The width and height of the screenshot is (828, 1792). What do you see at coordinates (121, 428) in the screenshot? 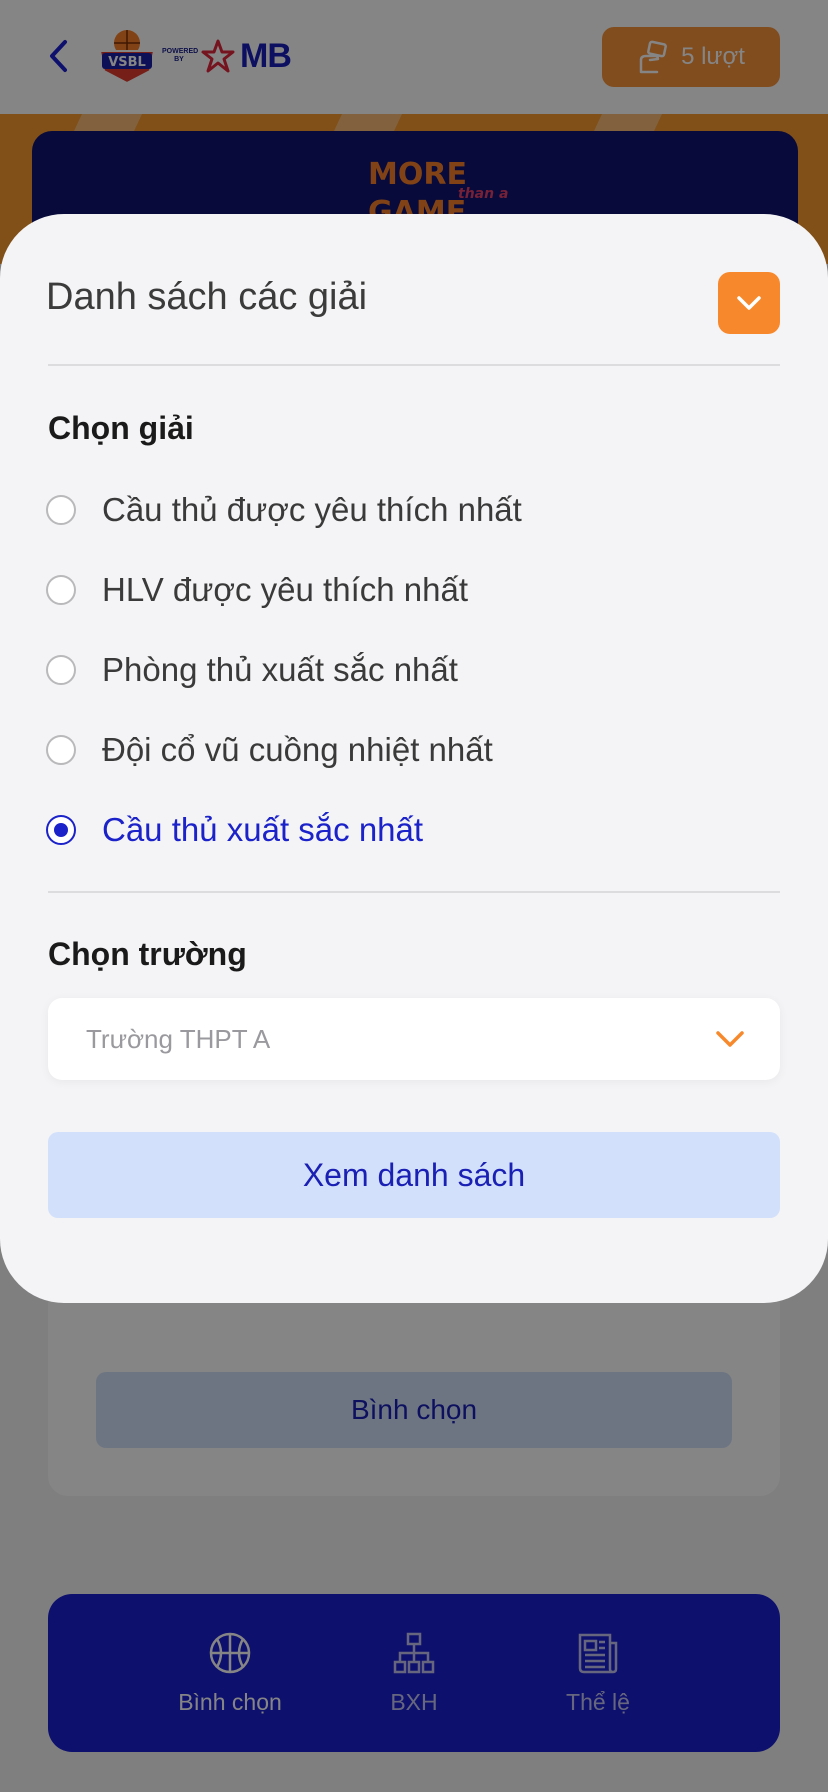
I see `award-section-label: Chọn giải` at bounding box center [121, 428].